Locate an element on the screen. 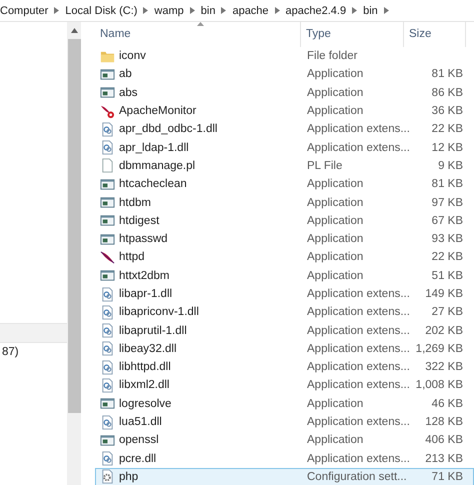 The image size is (474, 485). file-size: 51 KB is located at coordinates (447, 276).